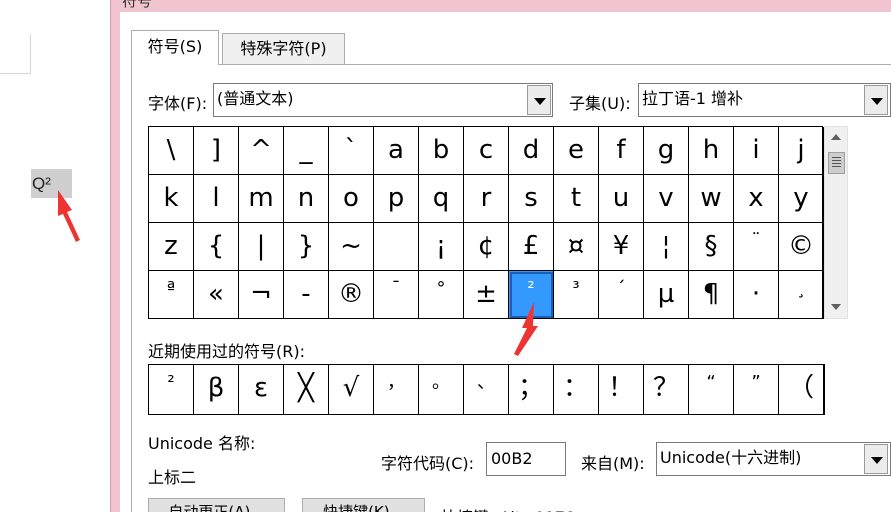  I want to click on symbol-cell: µ, so click(666, 295).